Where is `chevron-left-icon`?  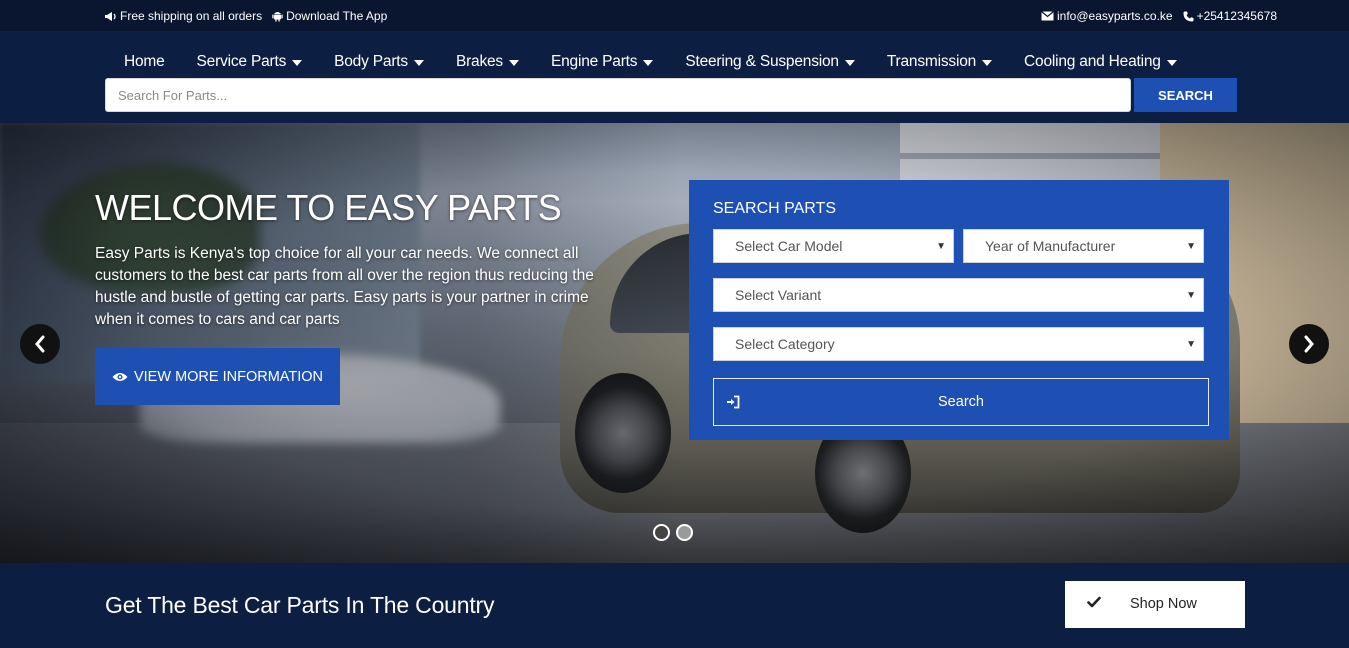 chevron-left-icon is located at coordinates (40, 344).